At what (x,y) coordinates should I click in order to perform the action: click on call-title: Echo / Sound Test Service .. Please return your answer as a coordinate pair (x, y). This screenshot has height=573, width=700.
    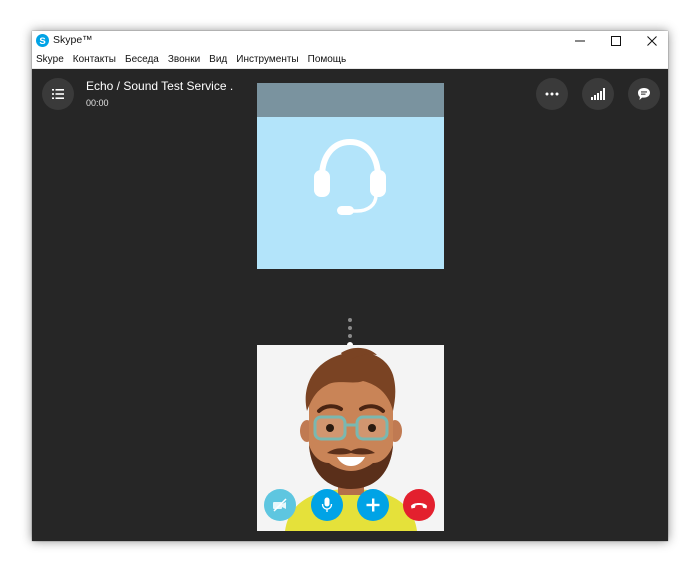
    Looking at the image, I should click on (160, 86).